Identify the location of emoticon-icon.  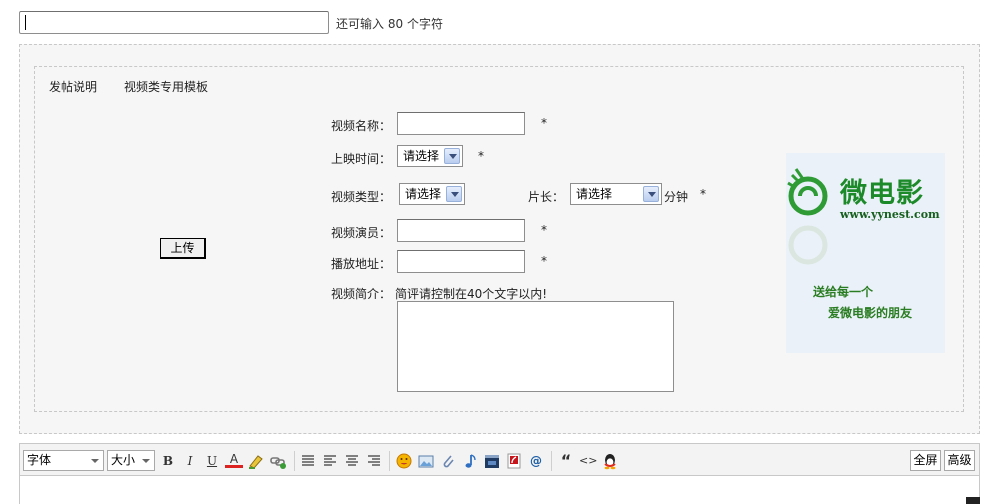
(404, 461).